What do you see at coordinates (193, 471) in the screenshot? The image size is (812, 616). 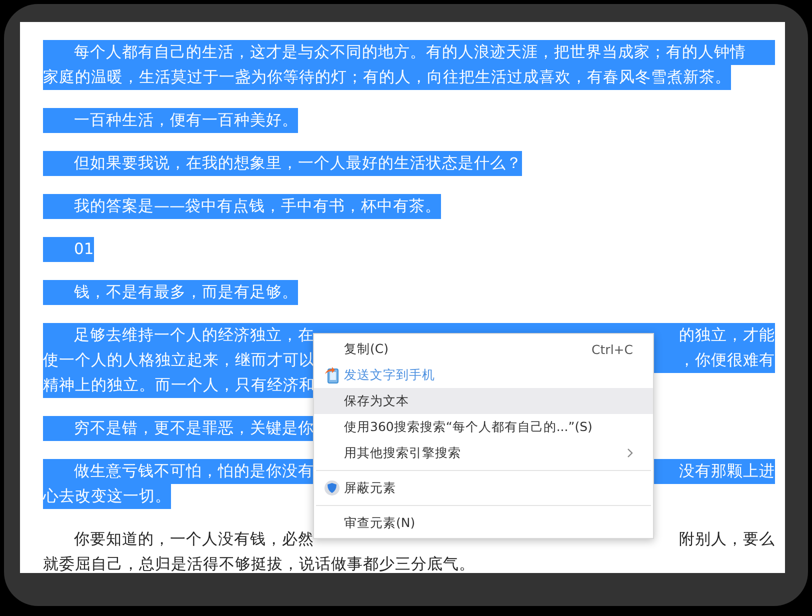 I see `paragraph-text: 做生意亏钱不可怕，怕的是你没有` at bounding box center [193, 471].